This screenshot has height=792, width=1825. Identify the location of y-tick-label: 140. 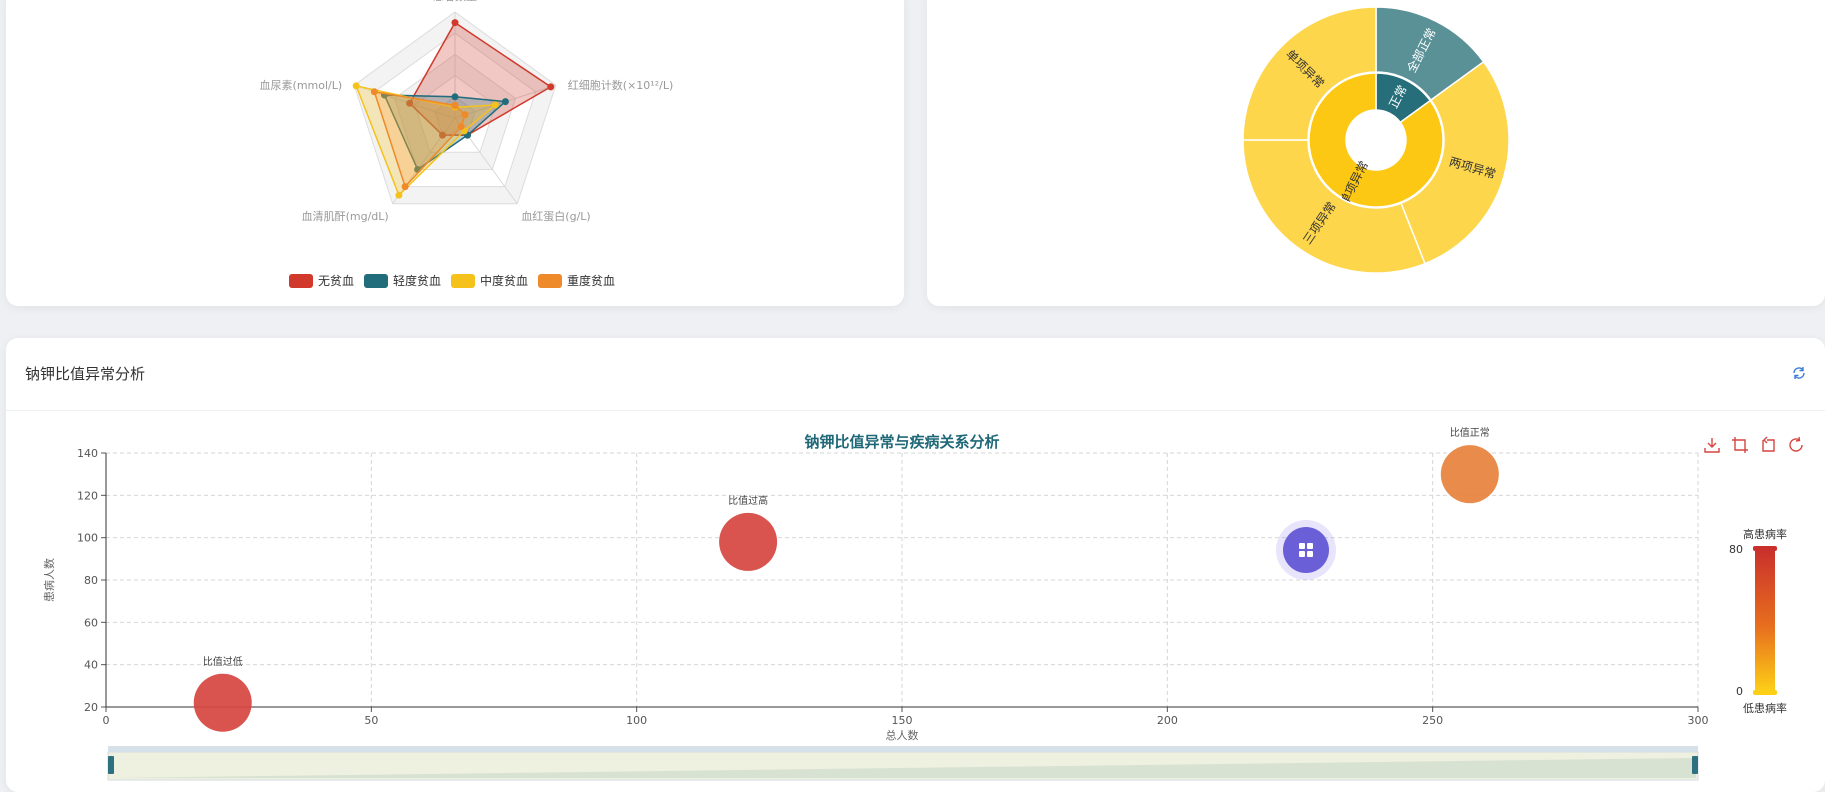
(87, 453).